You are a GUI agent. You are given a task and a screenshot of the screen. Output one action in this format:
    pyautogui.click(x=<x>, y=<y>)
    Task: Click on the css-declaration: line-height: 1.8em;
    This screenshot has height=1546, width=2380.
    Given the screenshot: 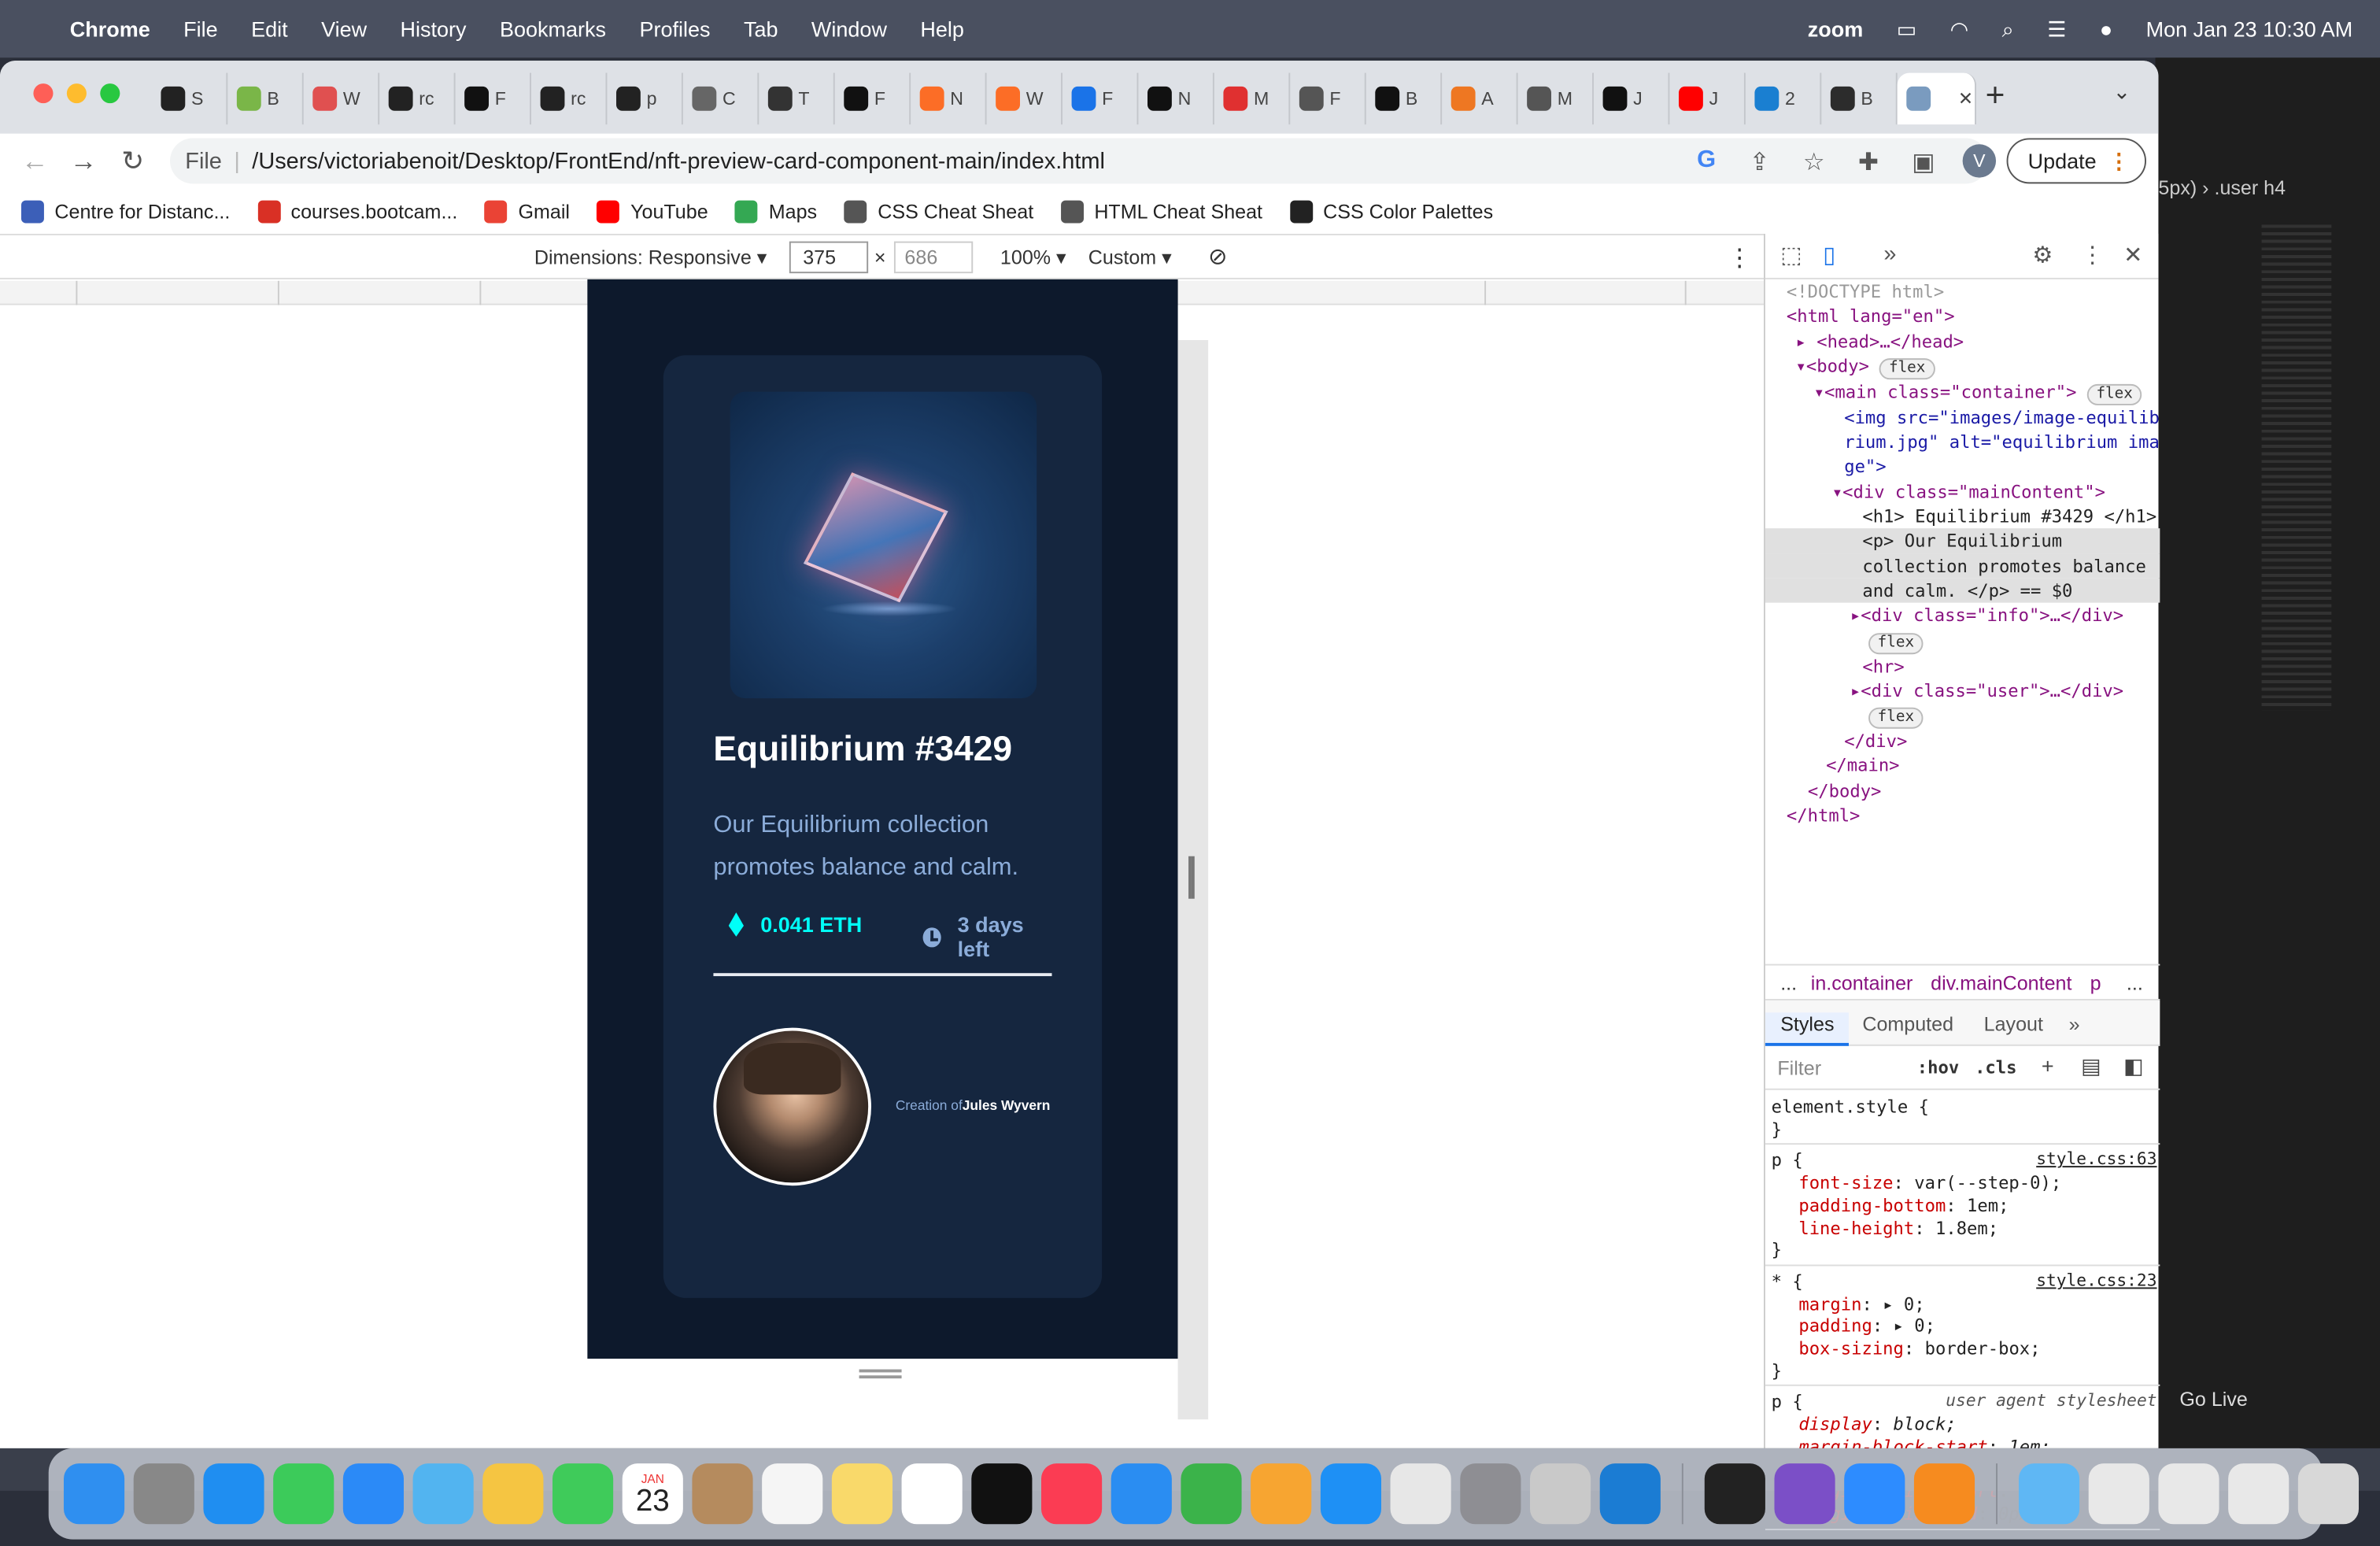 What is the action you would take?
    pyautogui.click(x=1963, y=1228)
    